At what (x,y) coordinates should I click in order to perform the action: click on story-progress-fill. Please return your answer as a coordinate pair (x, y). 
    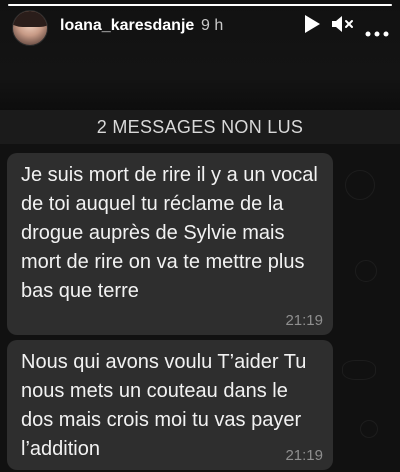
    Looking at the image, I should click on (200, 5).